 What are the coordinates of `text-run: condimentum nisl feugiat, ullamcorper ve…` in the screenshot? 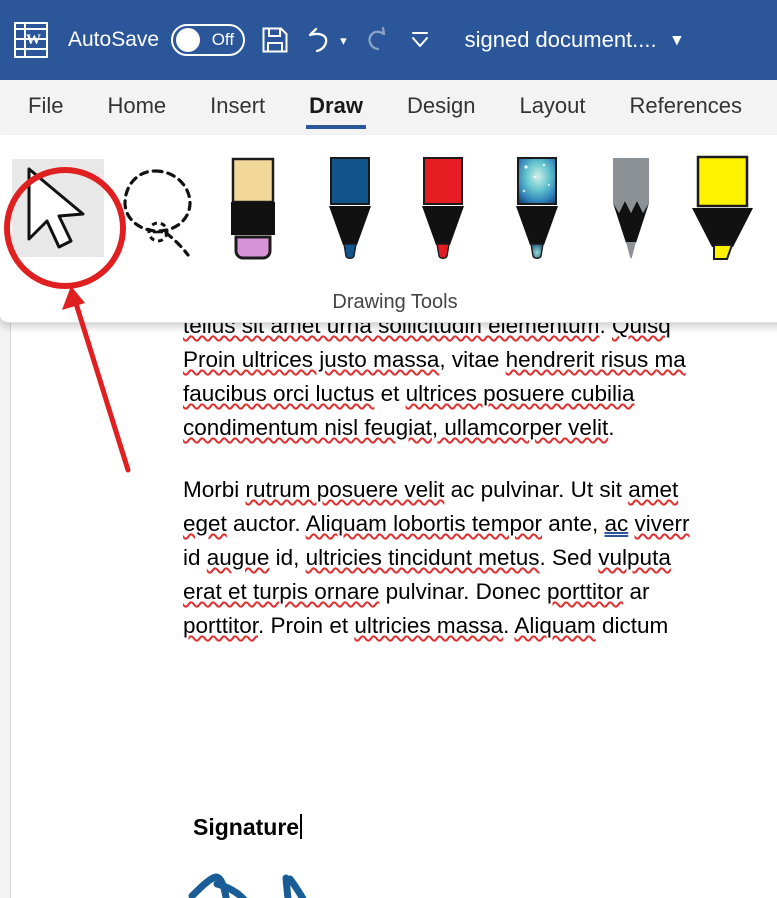 It's located at (396, 427).